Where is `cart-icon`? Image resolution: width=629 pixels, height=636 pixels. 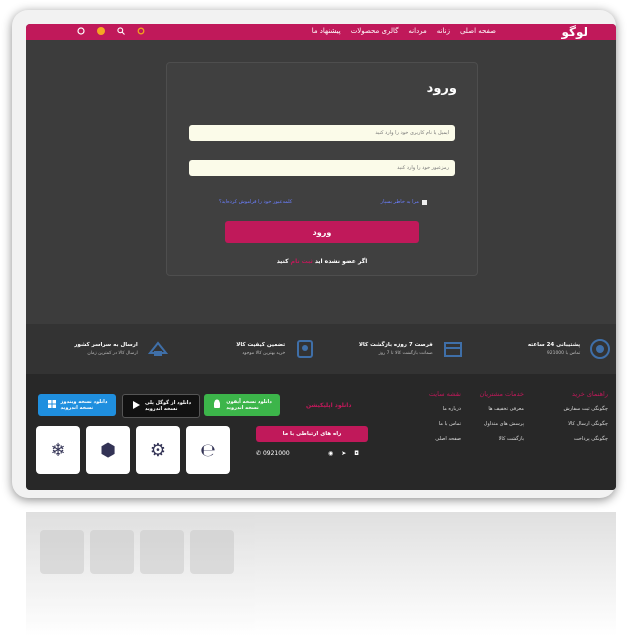 cart-icon is located at coordinates (101, 31).